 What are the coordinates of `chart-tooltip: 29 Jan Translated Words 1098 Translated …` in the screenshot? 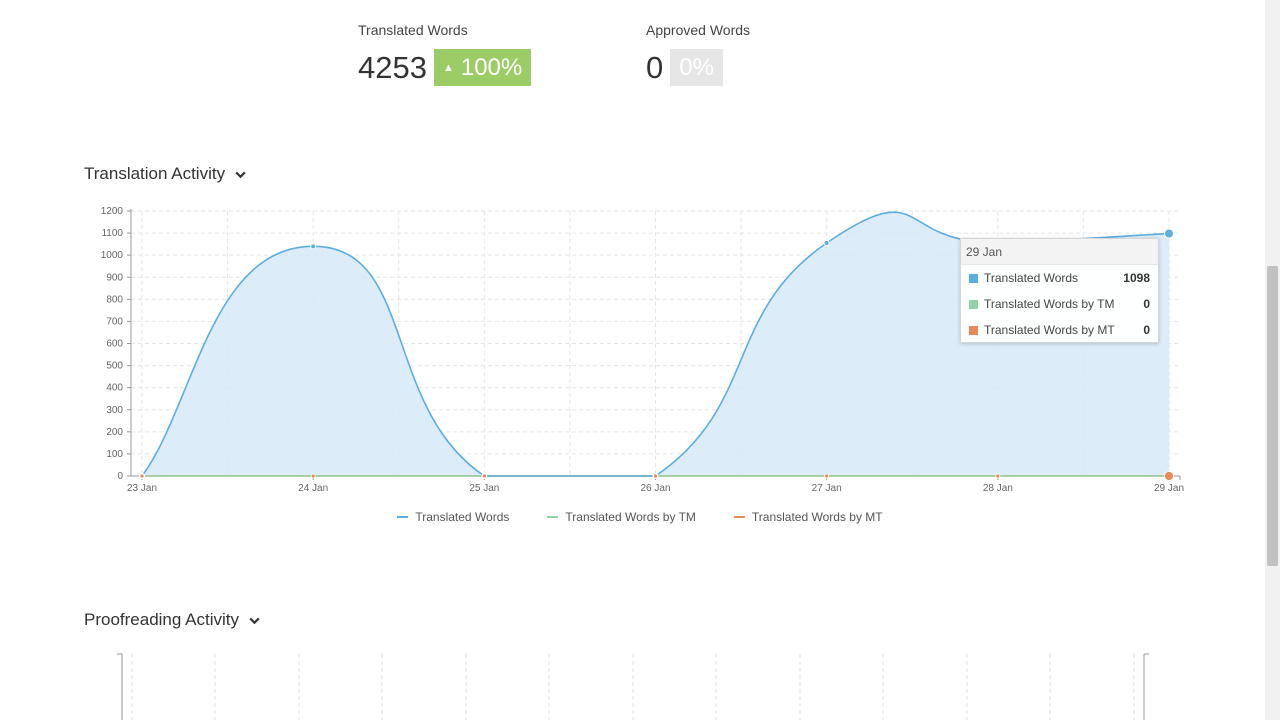 It's located at (1059, 290).